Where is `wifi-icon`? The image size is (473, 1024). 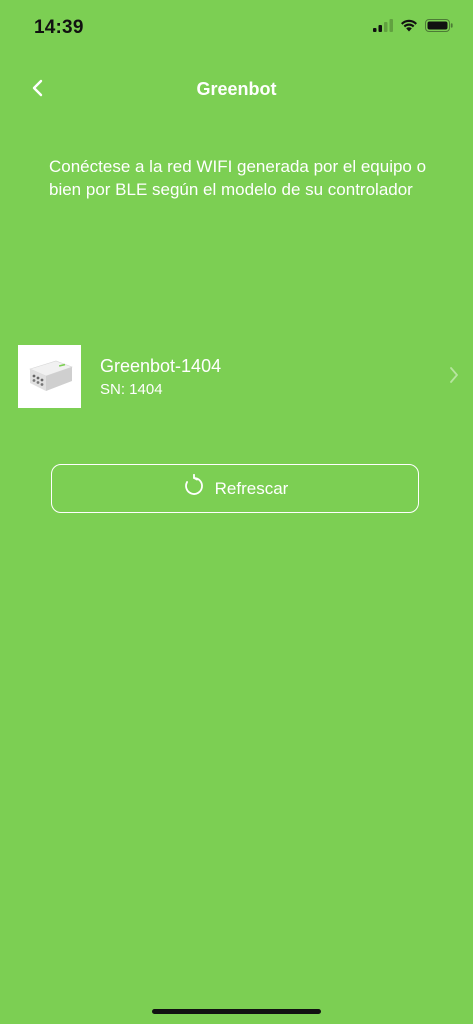 wifi-icon is located at coordinates (409, 28).